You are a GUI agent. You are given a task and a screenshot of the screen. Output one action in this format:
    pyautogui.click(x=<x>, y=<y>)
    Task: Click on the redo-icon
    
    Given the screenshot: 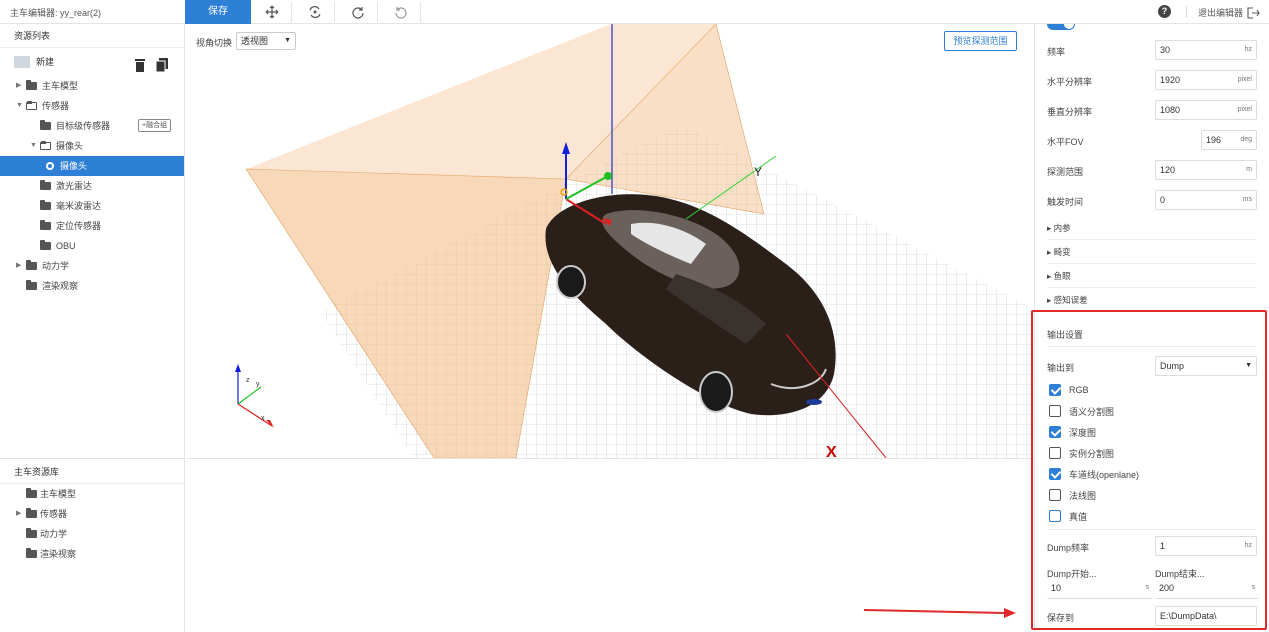 What is the action you would take?
    pyautogui.click(x=357, y=13)
    